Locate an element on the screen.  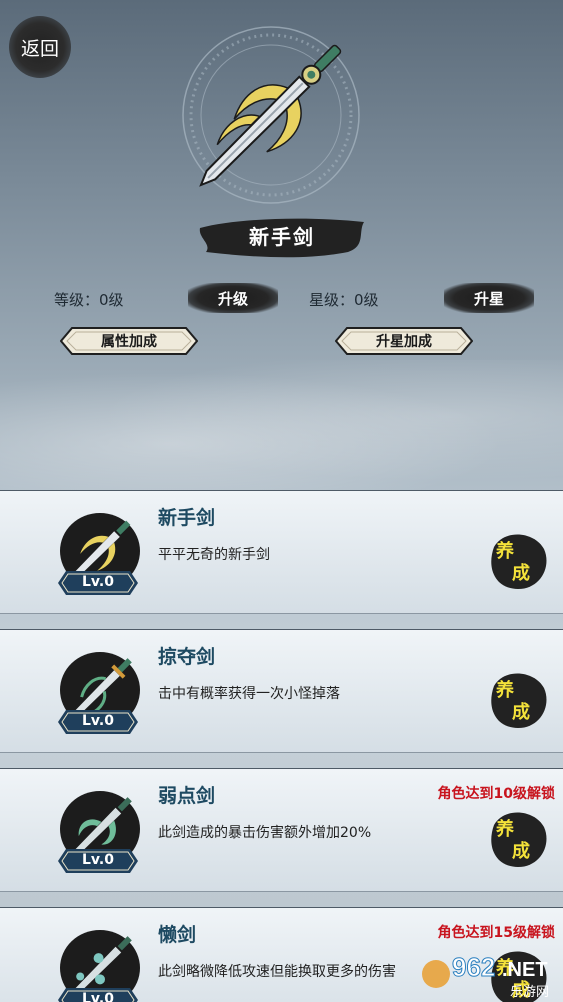
weapon-name-banner: 新手剑 is located at coordinates (282, 236).